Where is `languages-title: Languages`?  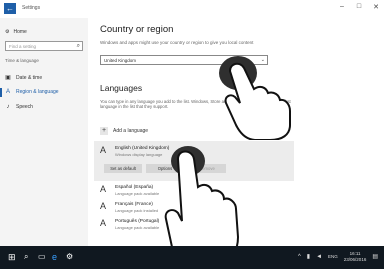 languages-title: Languages is located at coordinates (121, 88).